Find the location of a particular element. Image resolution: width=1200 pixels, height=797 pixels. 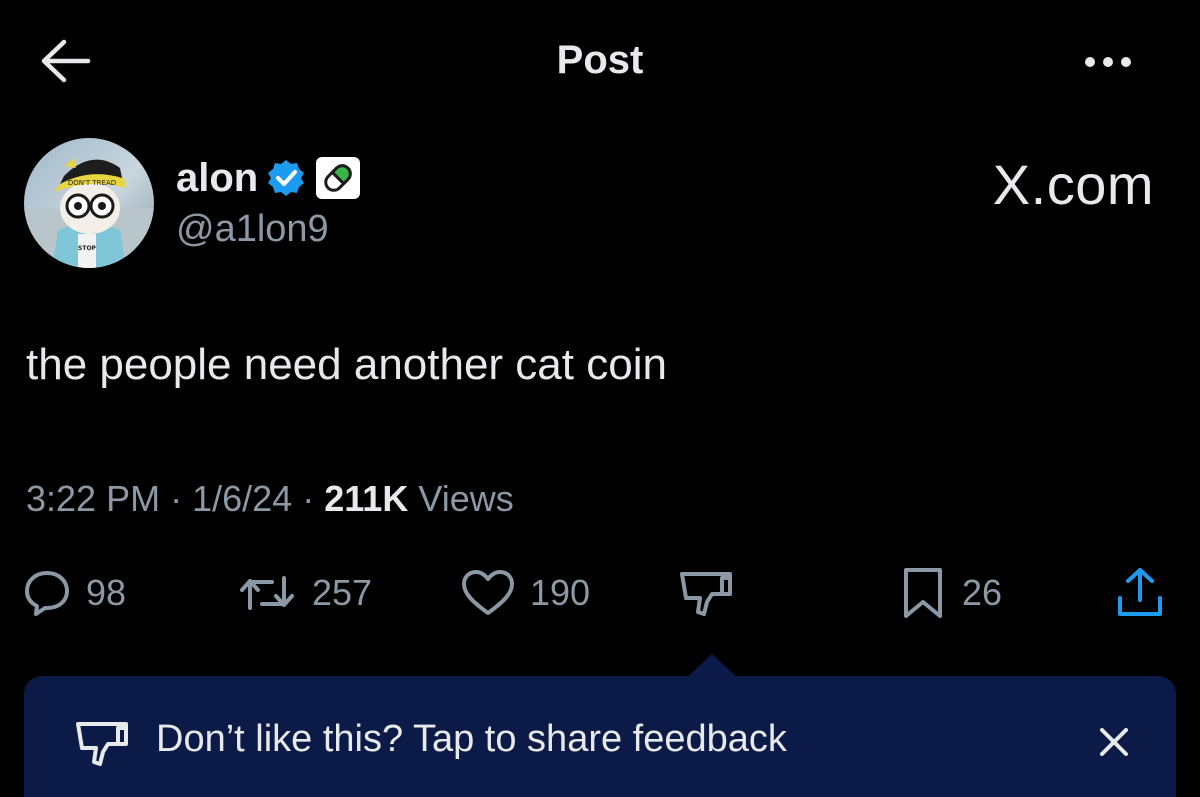

more-horizontal-icon is located at coordinates (1108, 62).